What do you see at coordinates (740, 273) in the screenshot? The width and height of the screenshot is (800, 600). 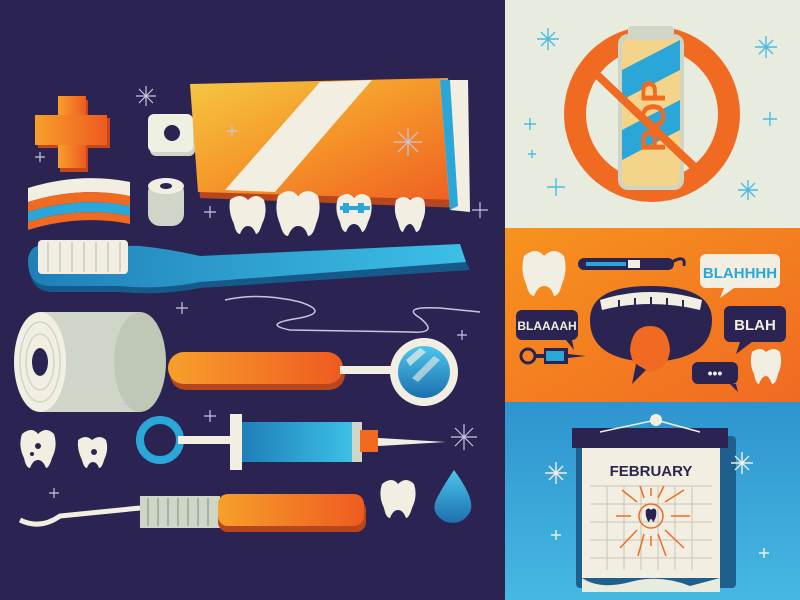 I see `svg-text: BLAHHHH` at bounding box center [740, 273].